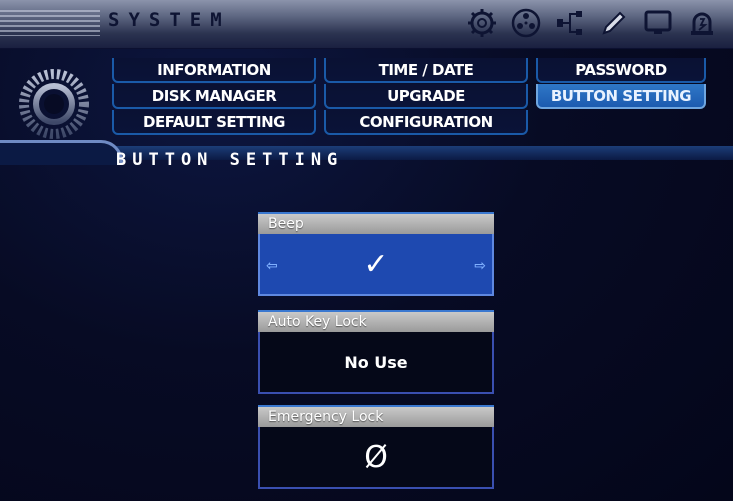 This screenshot has height=501, width=733. Describe the element at coordinates (376, 416) in the screenshot. I see `setting-label: Emergency Lock` at that location.